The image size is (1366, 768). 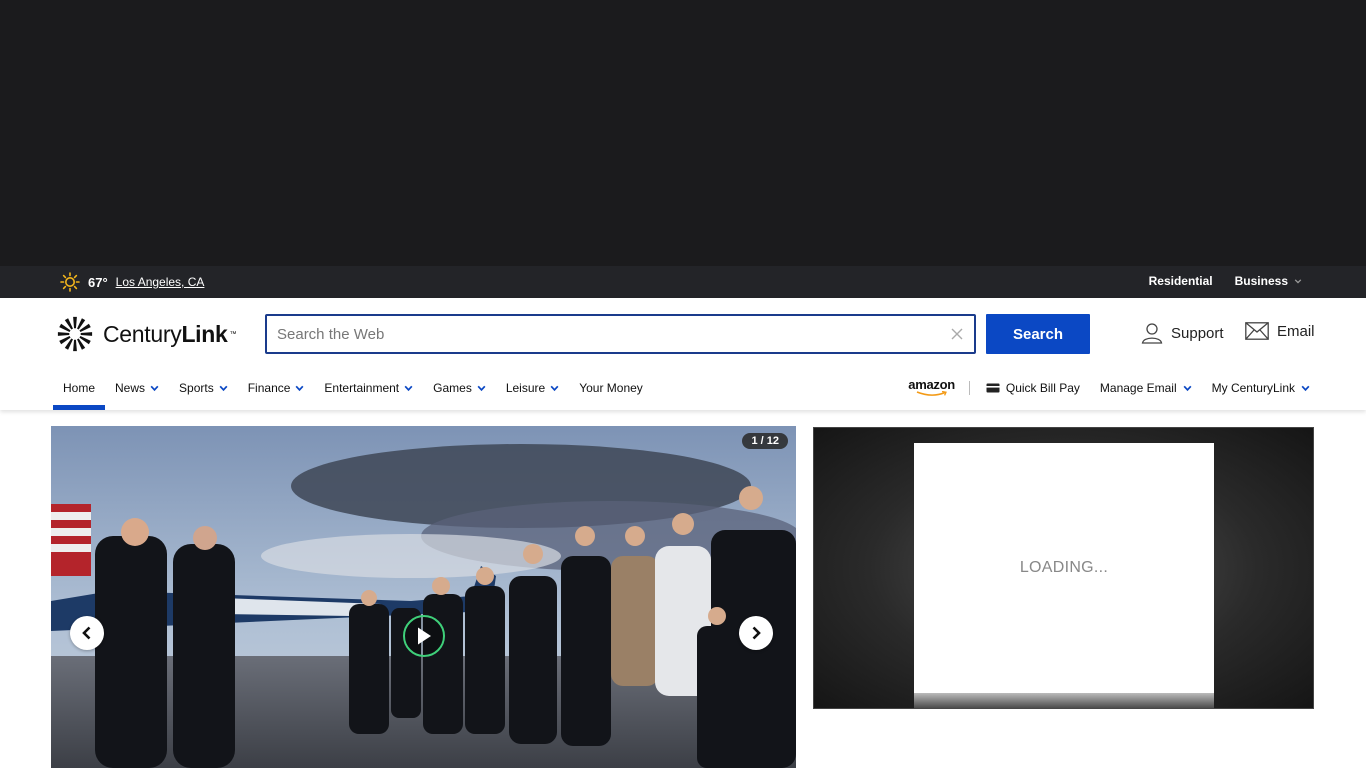 I want to click on quick-bill-pay-label: Quick Bill Pay, so click(x=1042, y=388).